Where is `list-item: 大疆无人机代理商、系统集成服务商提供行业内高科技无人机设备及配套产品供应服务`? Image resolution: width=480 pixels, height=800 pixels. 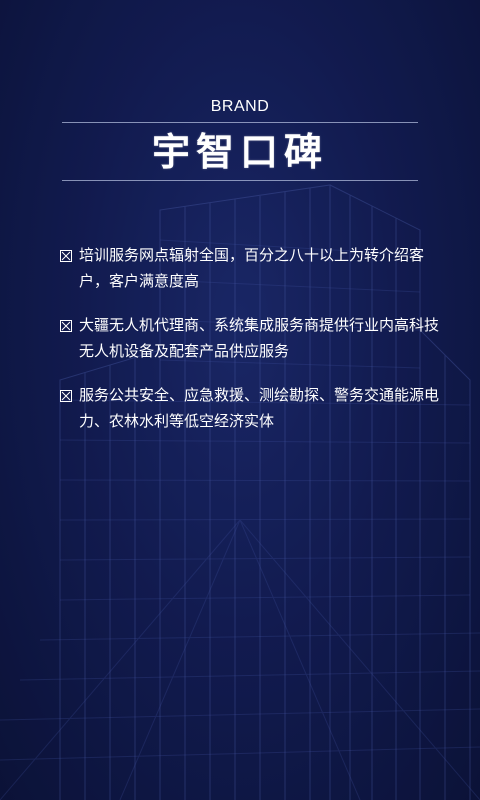
list-item: 大疆无人机代理商、系统集成服务商提供行业内高科技无人机设备及配套产品供应服务 is located at coordinates (250, 340).